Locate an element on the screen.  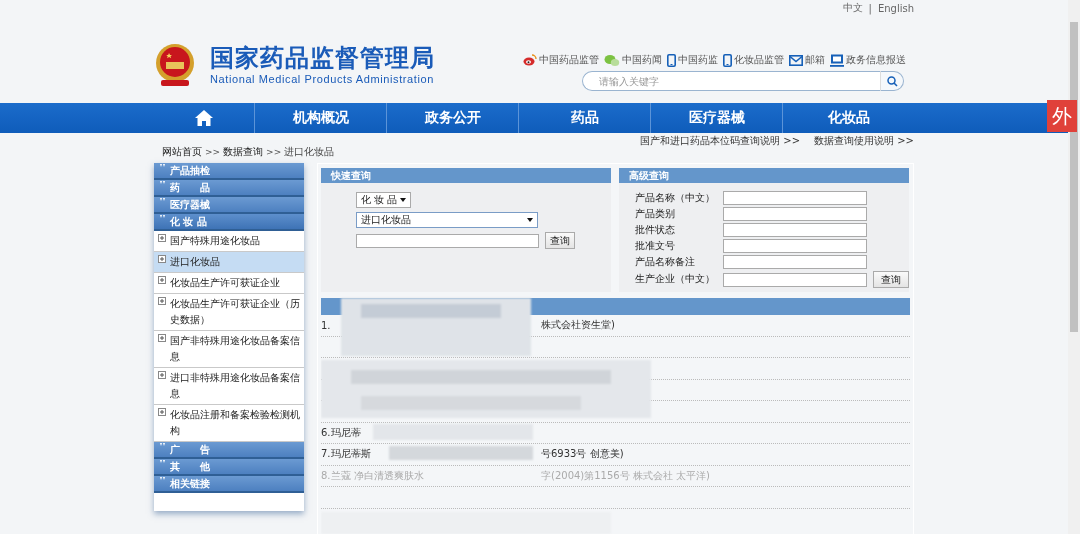
section-header: 快速查询 is located at coordinates (466, 175).